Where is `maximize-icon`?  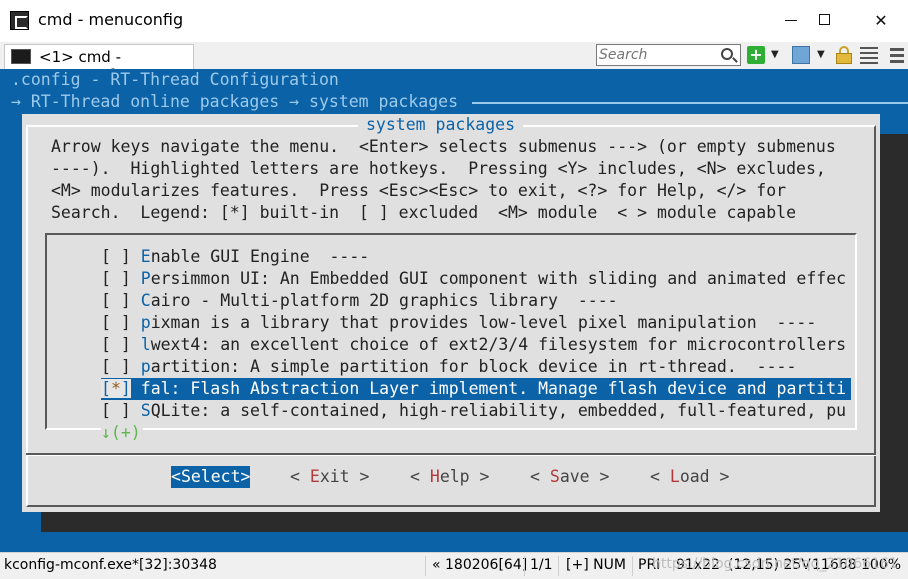 maximize-icon is located at coordinates (824, 19).